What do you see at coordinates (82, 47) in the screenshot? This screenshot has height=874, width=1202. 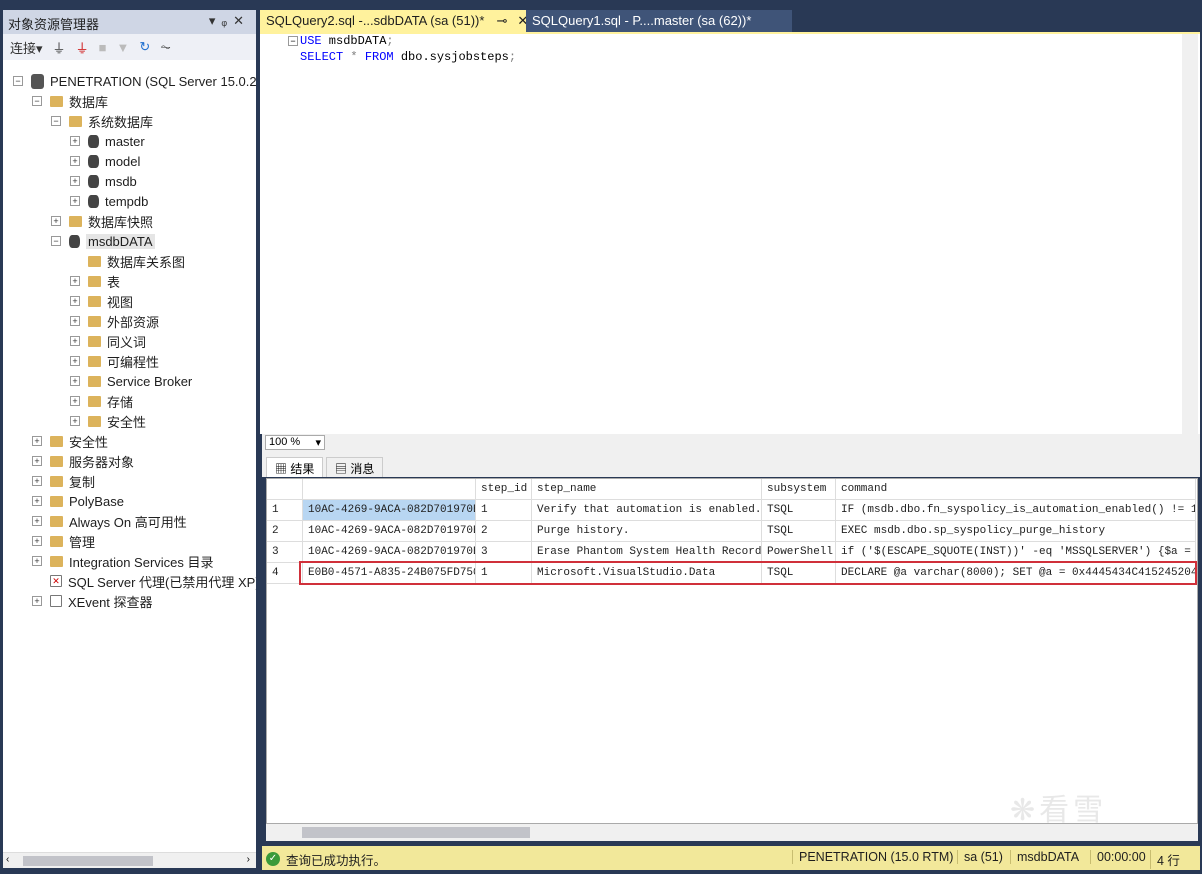 I see `disconnect-icon: ⏚` at bounding box center [82, 47].